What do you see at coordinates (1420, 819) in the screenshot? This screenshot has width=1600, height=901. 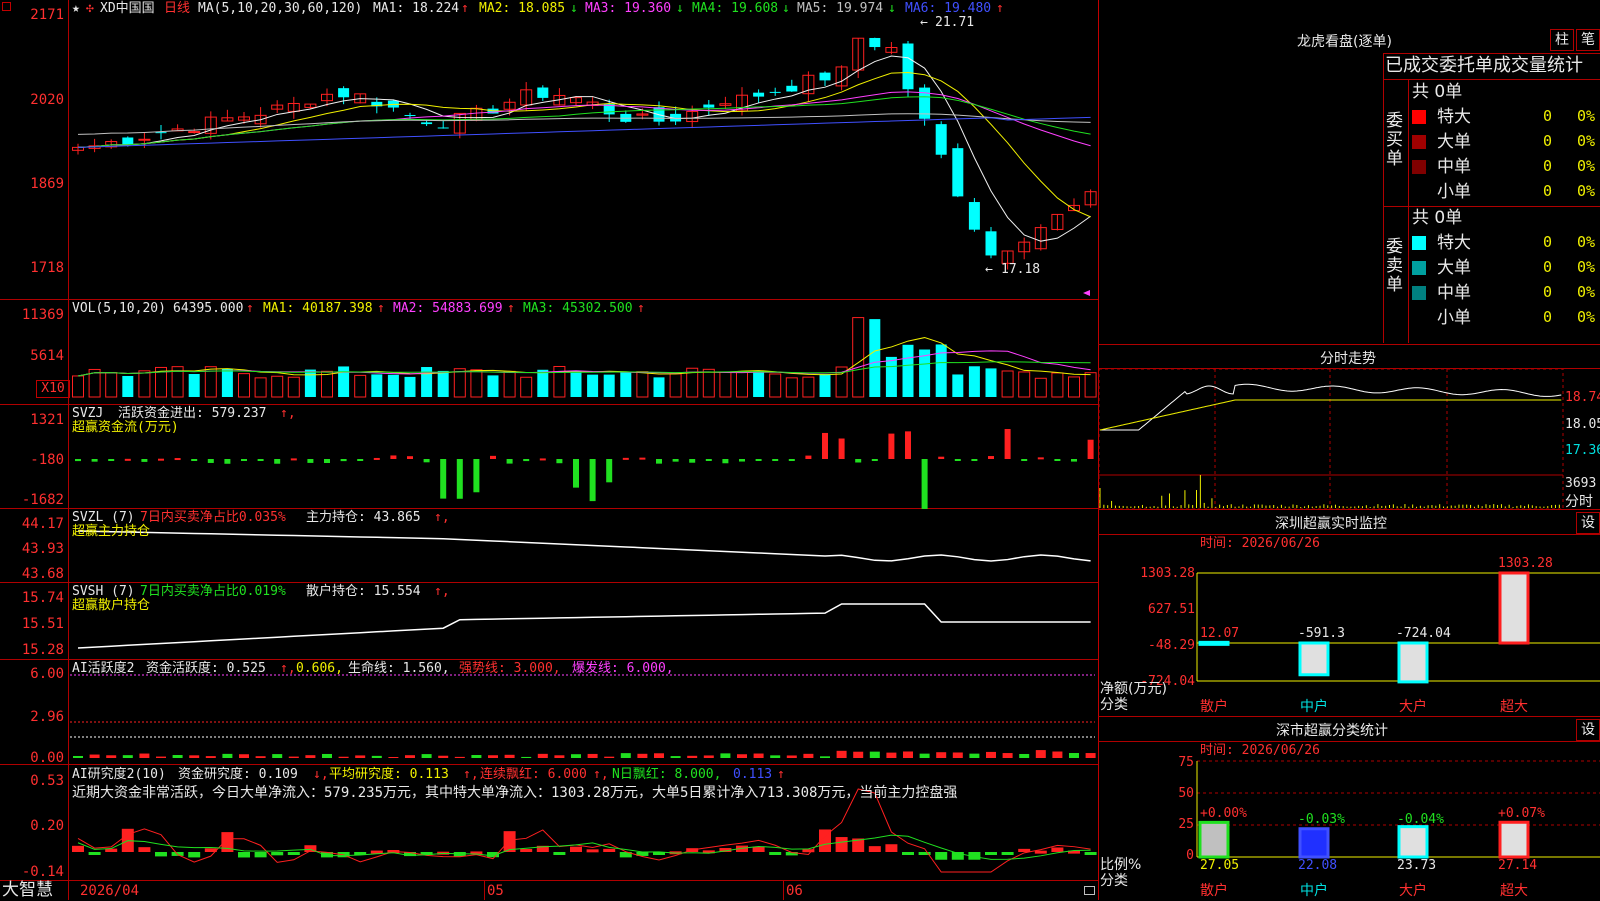 I see `class-pct: -0.04%` at bounding box center [1420, 819].